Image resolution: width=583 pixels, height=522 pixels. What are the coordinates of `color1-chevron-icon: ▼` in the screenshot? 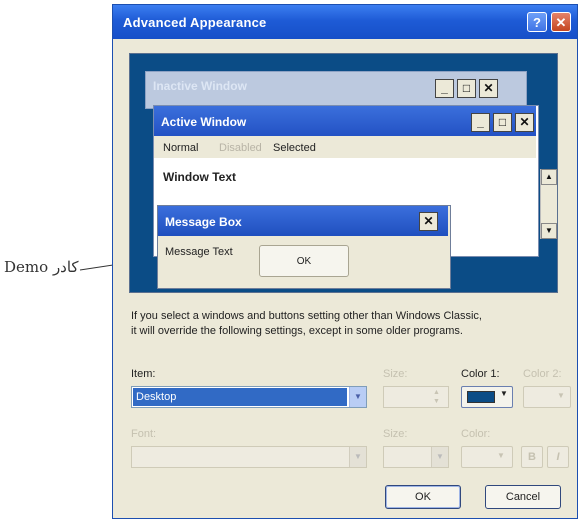 It's located at (504, 393).